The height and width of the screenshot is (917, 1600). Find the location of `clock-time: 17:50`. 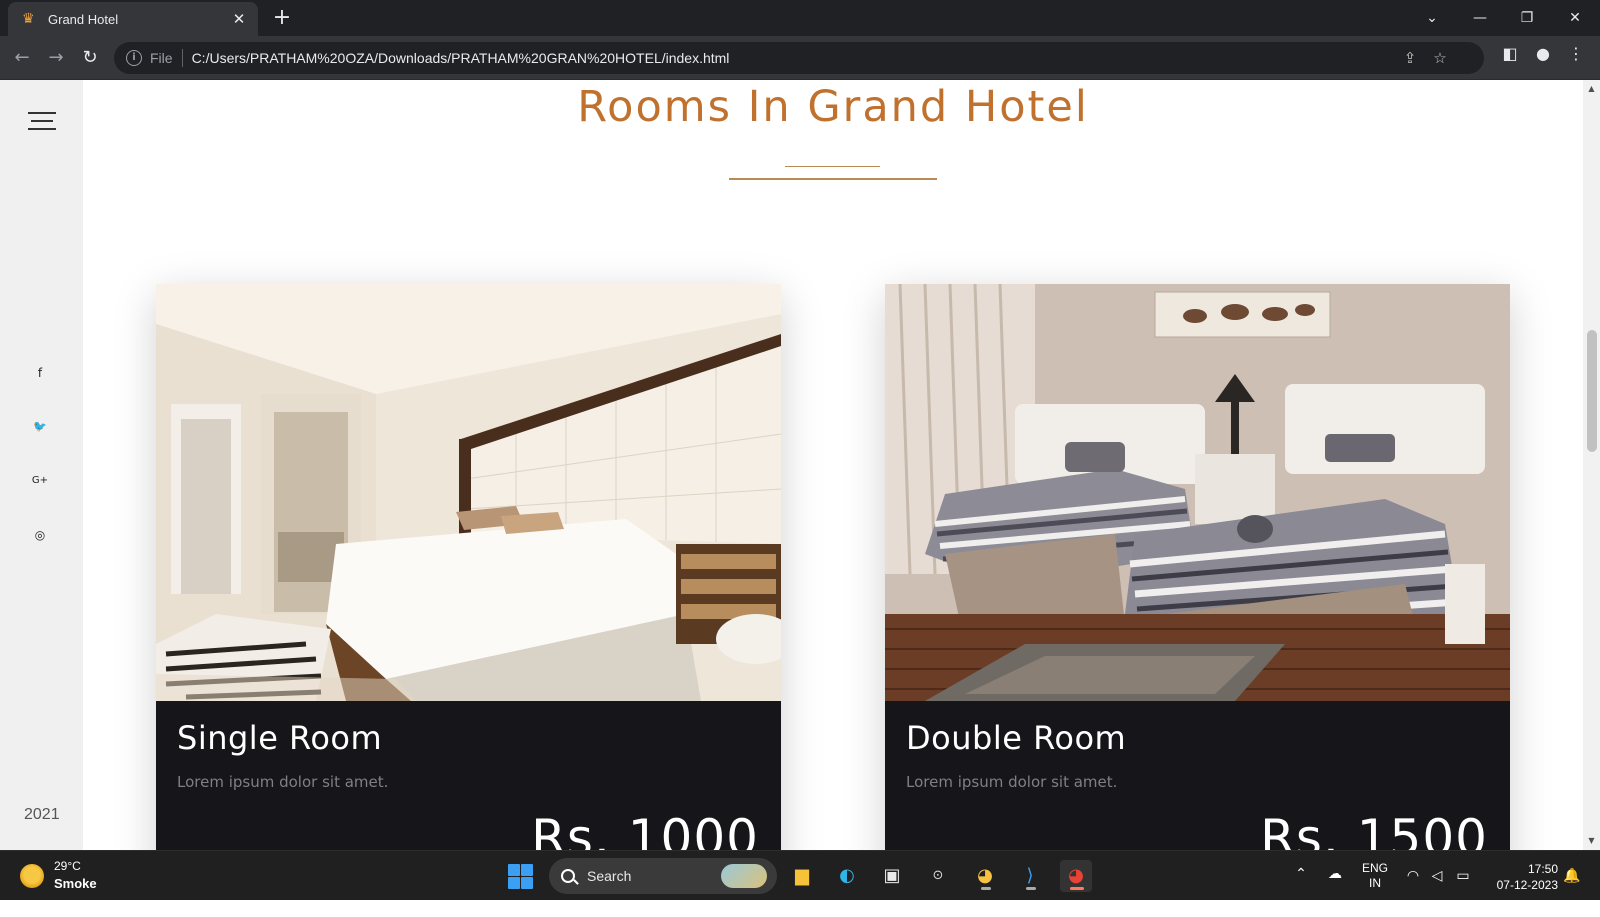

clock-time: 17:50 is located at coordinates (1542, 869).